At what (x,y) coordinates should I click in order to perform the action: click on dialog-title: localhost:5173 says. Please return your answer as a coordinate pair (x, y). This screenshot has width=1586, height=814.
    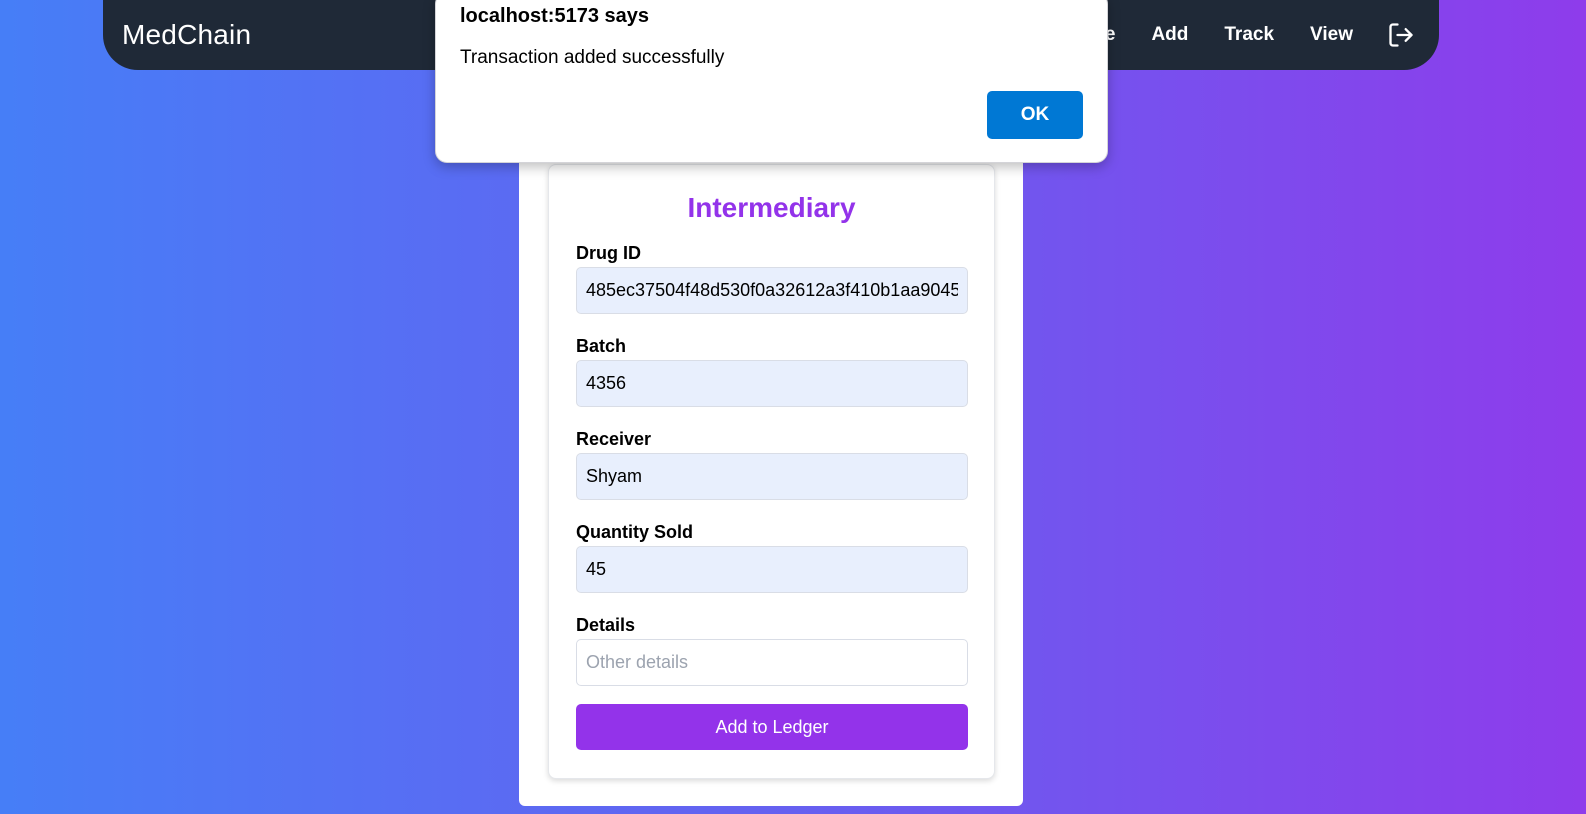
    Looking at the image, I should click on (554, 16).